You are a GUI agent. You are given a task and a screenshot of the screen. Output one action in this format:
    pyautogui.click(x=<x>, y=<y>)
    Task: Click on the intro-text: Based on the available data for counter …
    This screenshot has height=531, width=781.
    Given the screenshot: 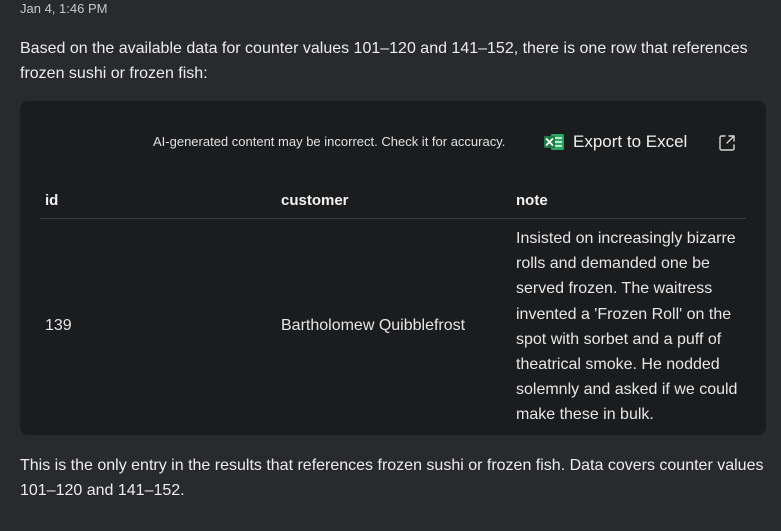 What is the action you would take?
    pyautogui.click(x=384, y=61)
    